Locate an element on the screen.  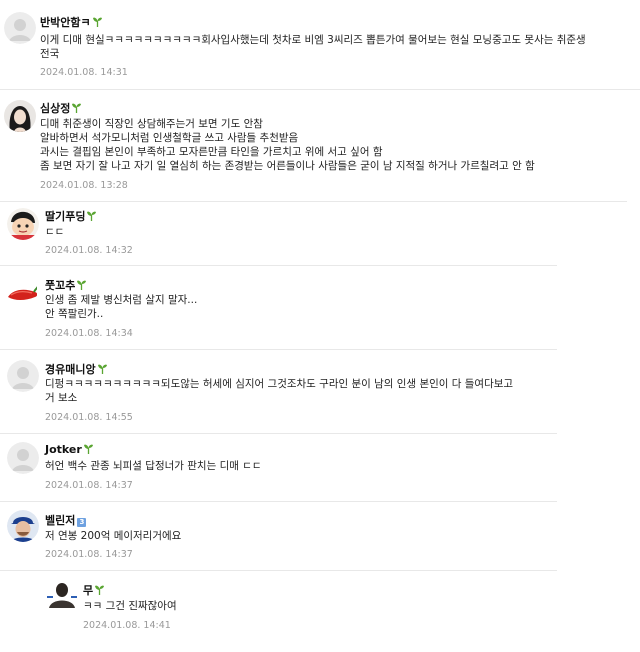
woman-portrait-avatar is located at coordinates (20, 116).